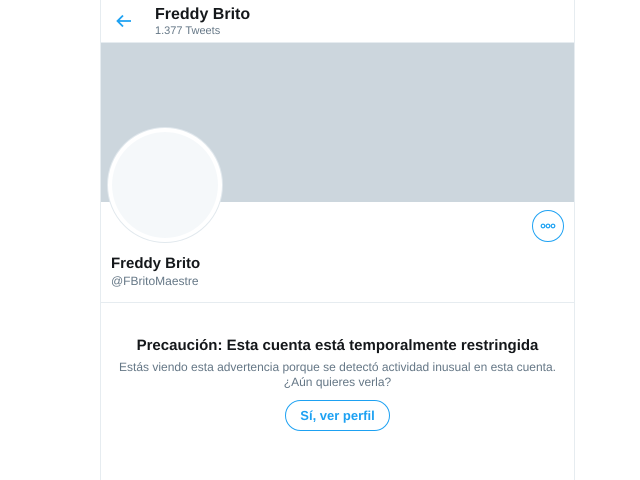 The image size is (640, 480). Describe the element at coordinates (156, 264) in the screenshot. I see `profile-name: Freddy Brito` at that location.